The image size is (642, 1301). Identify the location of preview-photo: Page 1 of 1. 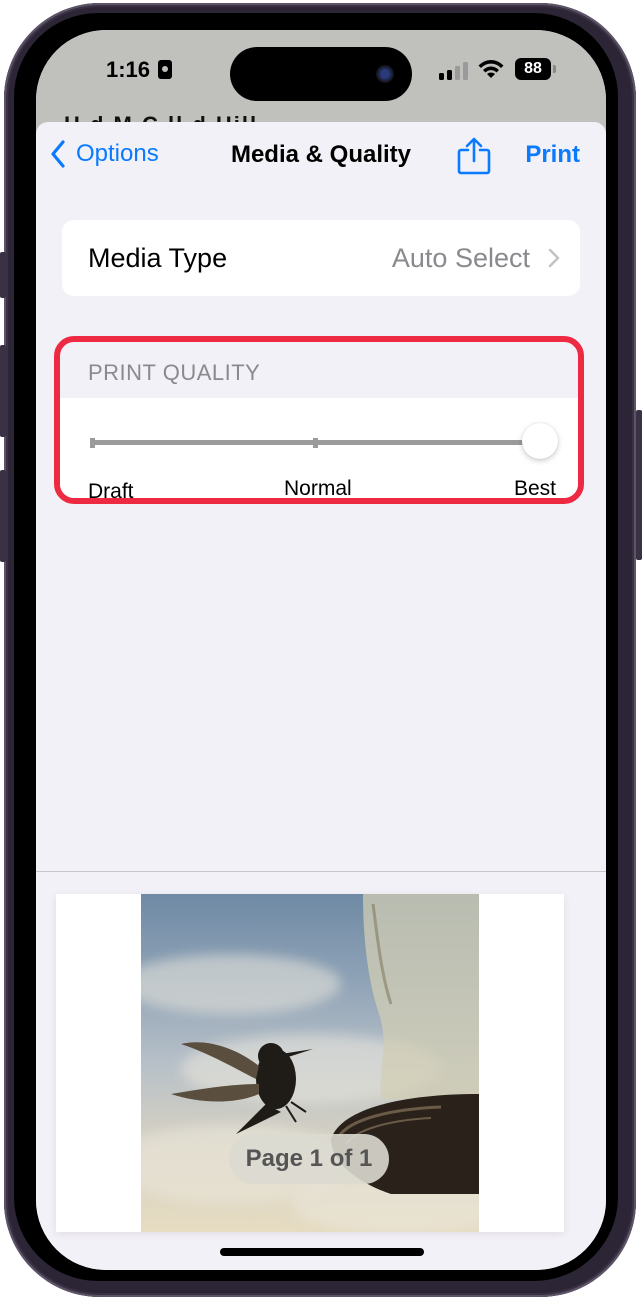
(310, 1063).